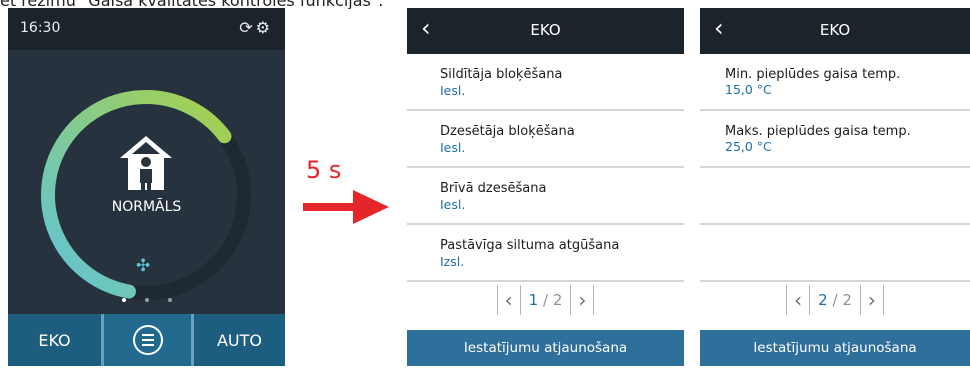 The width and height of the screenshot is (970, 374). Describe the element at coordinates (346, 207) in the screenshot. I see `arrow-right-icon` at that location.